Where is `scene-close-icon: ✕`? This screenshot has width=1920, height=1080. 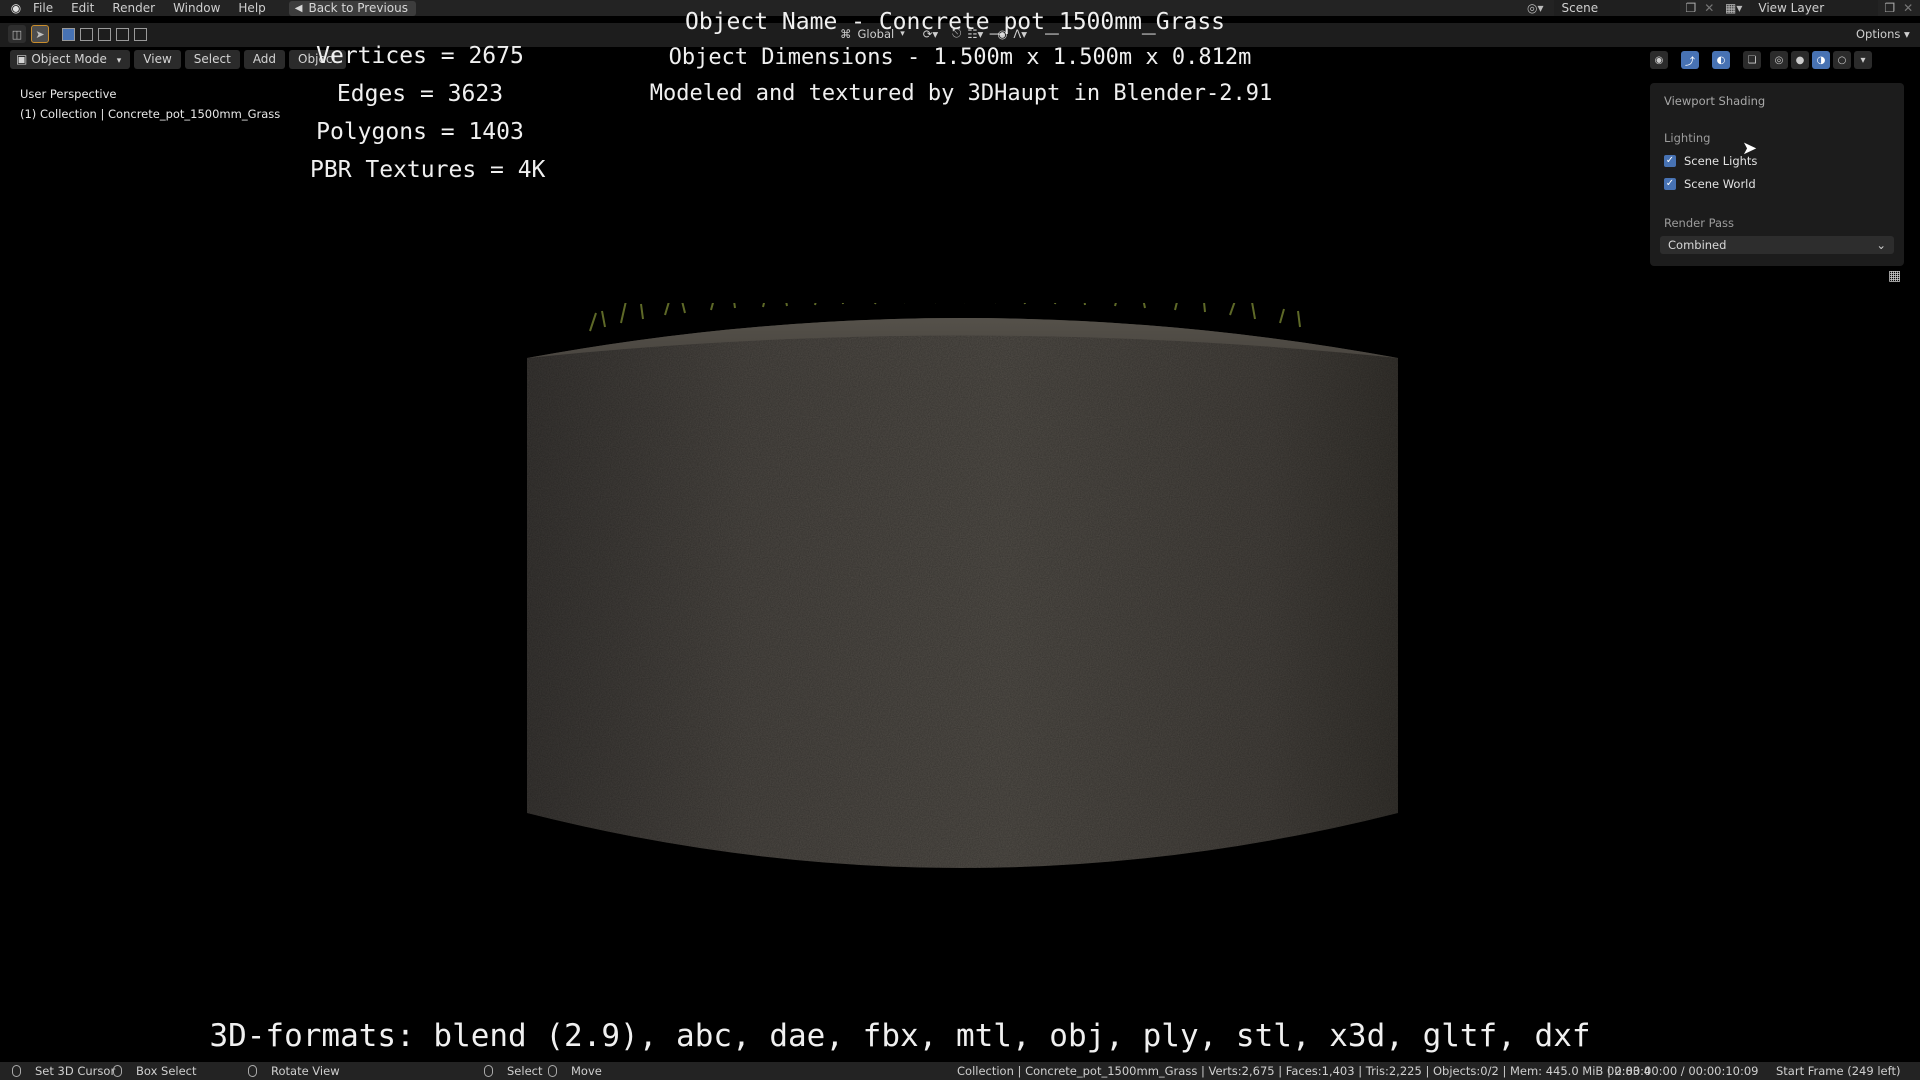
scene-close-icon: ✕ is located at coordinates (1709, 8).